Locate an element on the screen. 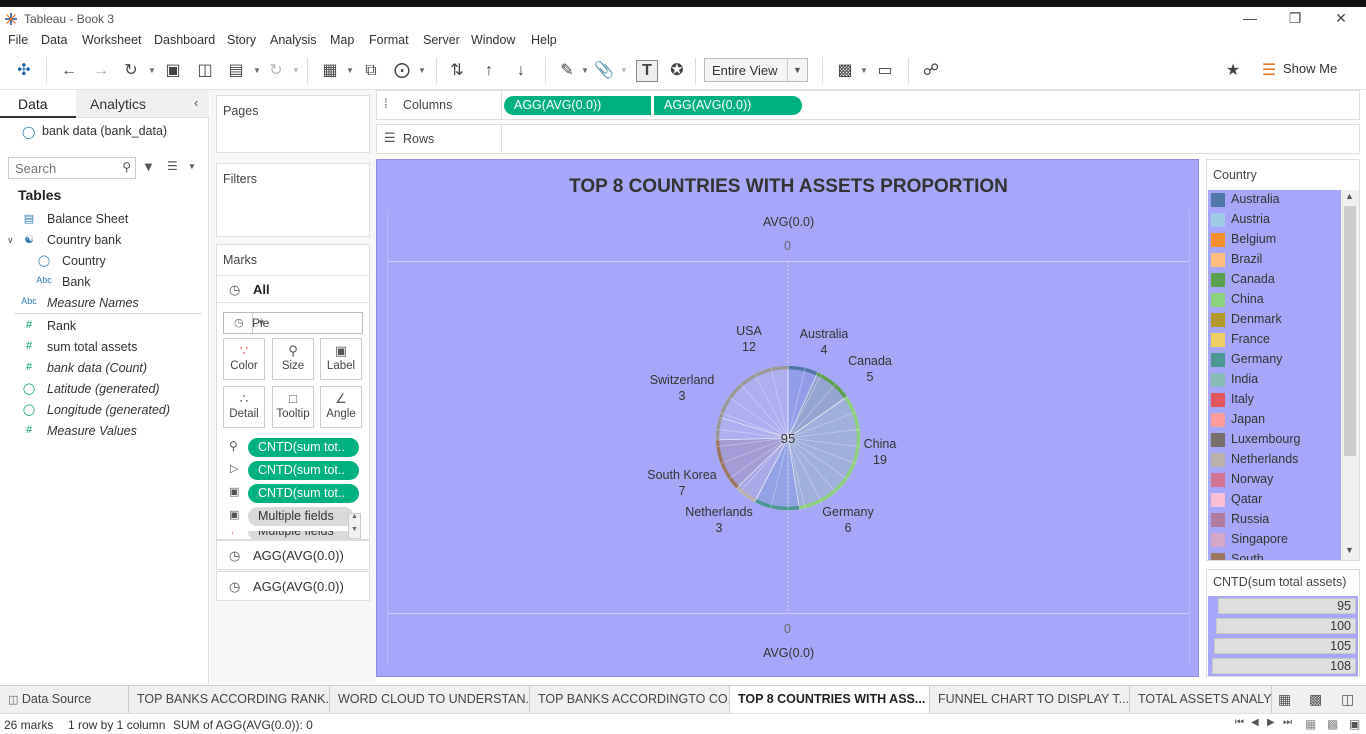  chevron-down-icon: ∨ is located at coordinates (10, 240).